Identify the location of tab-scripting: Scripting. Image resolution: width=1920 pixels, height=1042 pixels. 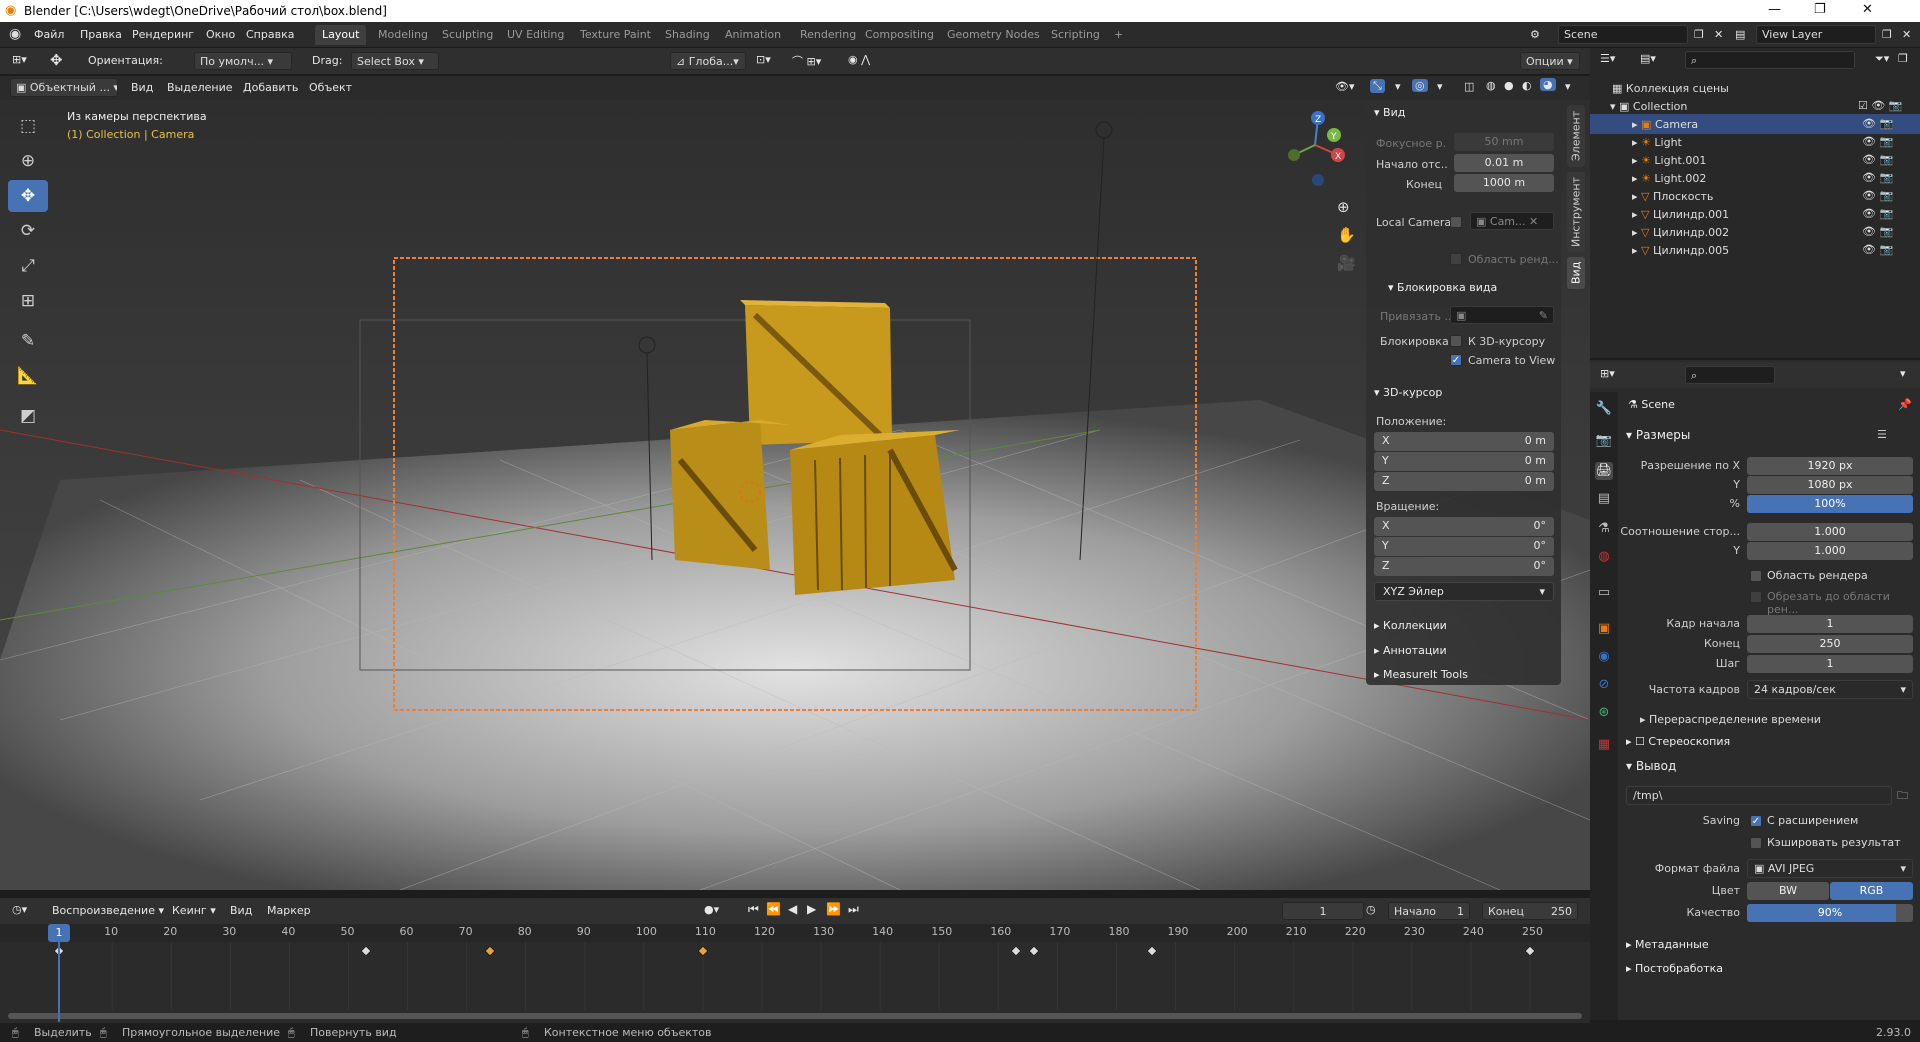
(1075, 35).